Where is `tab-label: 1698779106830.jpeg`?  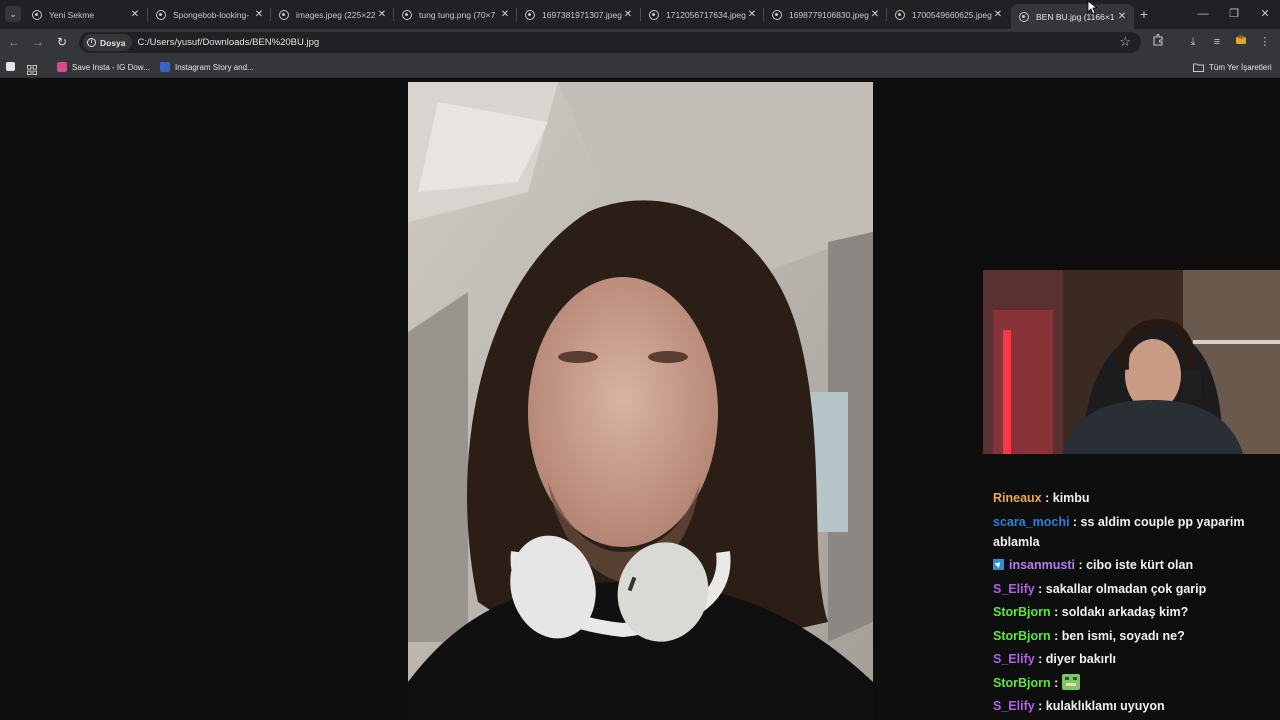
tab-label: 1698779106830.jpeg is located at coordinates (829, 14).